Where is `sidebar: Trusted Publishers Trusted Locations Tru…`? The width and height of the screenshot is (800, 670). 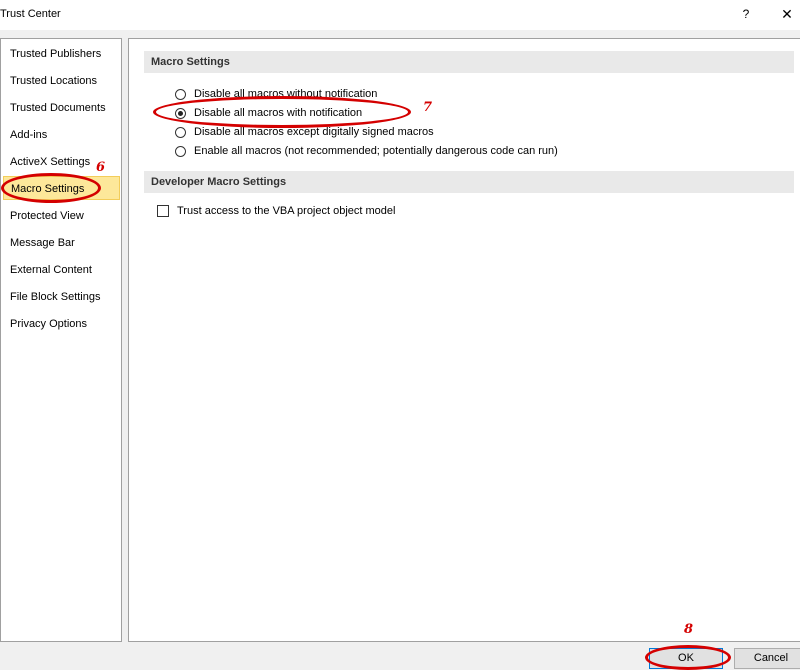
sidebar: Trusted Publishers Trusted Locations Tru… is located at coordinates (61, 340).